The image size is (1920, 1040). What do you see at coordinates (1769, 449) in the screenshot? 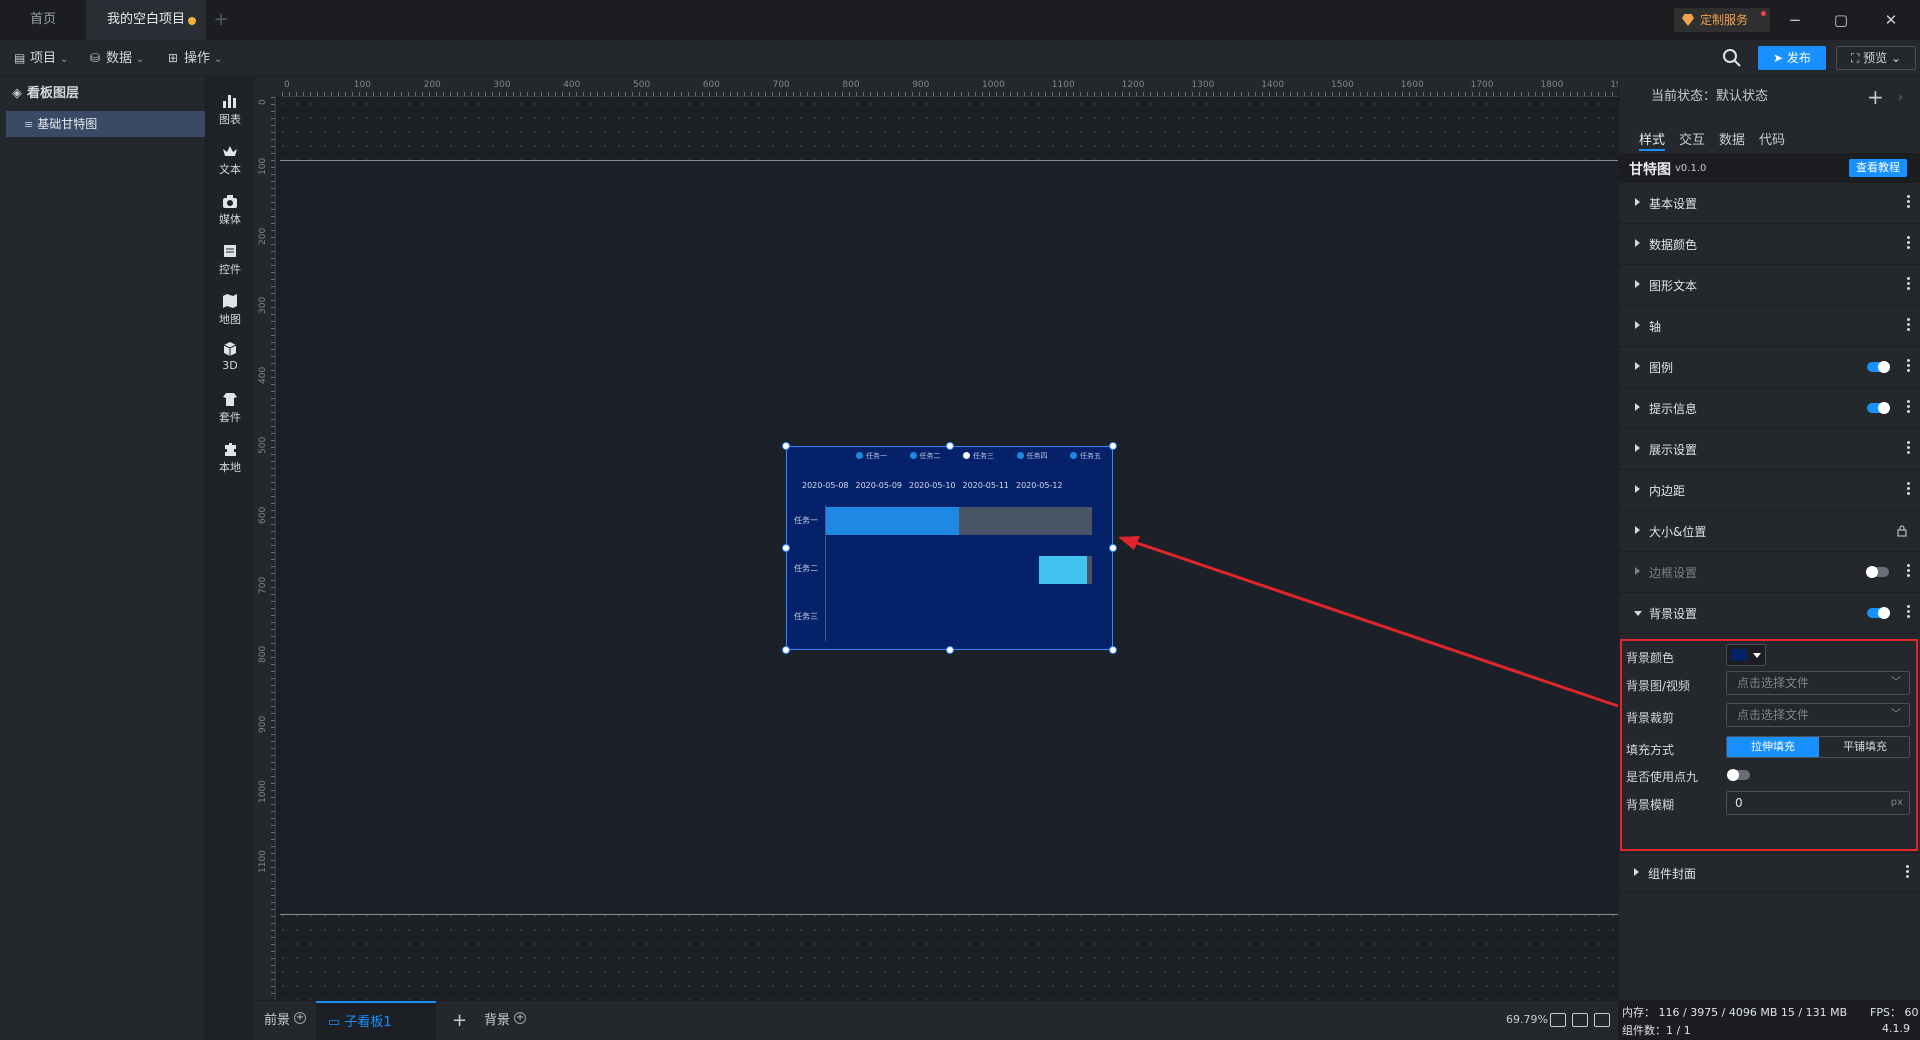
I see `section-display: 展示设置` at bounding box center [1769, 449].